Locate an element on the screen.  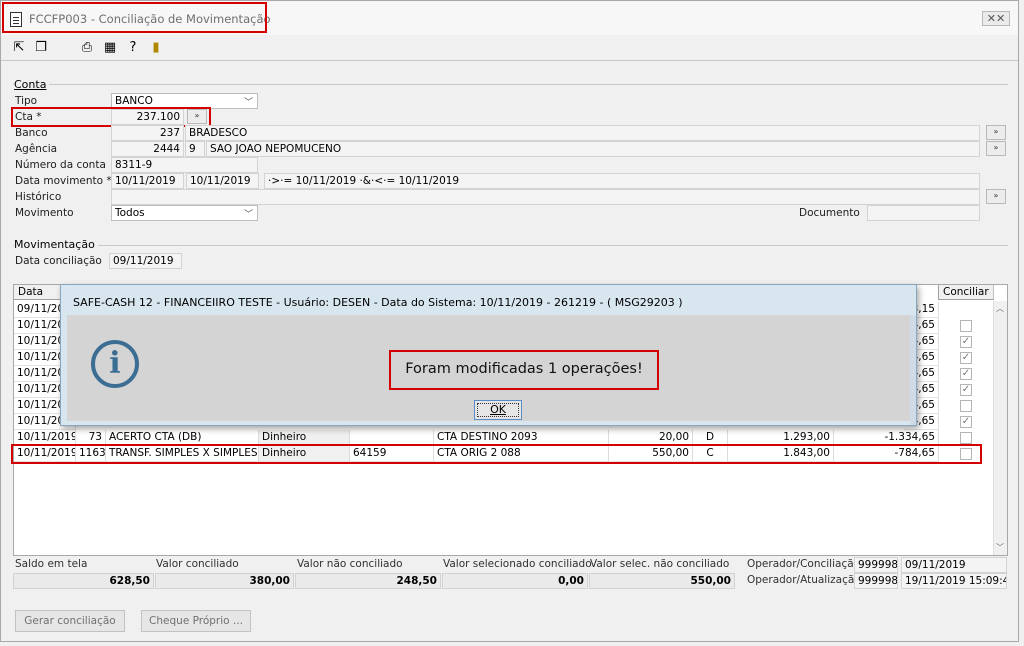
cell-historico: TRANSF. SIMPLES X SIMPLES is located at coordinates (182, 454).